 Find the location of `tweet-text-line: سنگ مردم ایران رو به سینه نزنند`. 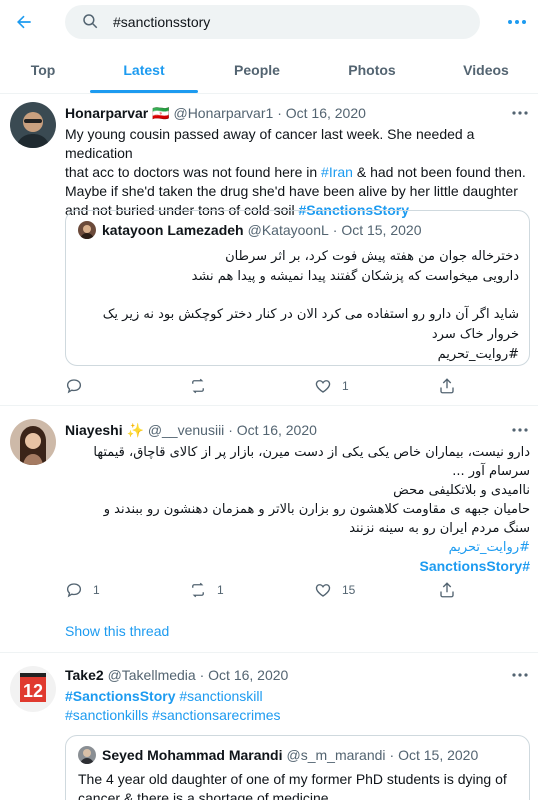

tweet-text-line: سنگ مردم ایران رو به سینه نزنند is located at coordinates (439, 528).